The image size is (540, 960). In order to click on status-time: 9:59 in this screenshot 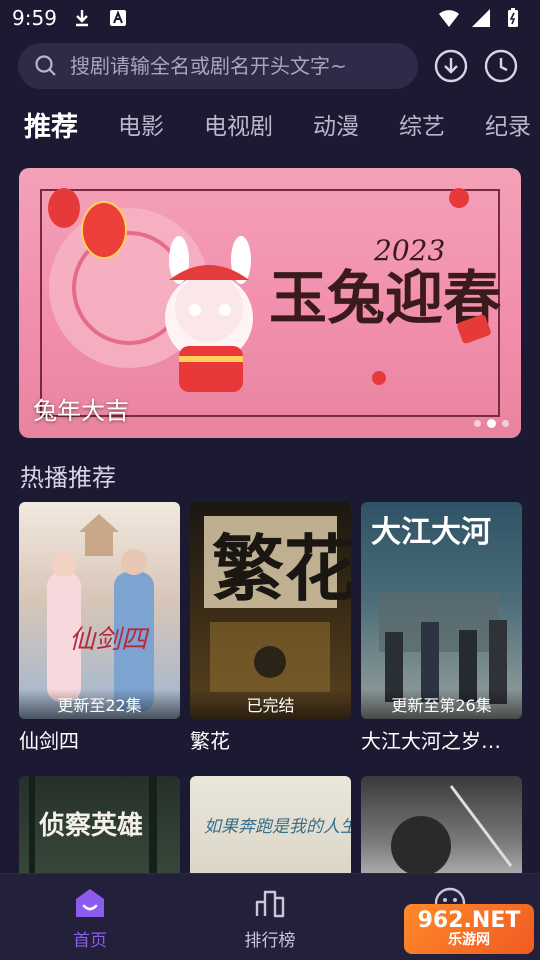, I will do `click(34, 18)`.